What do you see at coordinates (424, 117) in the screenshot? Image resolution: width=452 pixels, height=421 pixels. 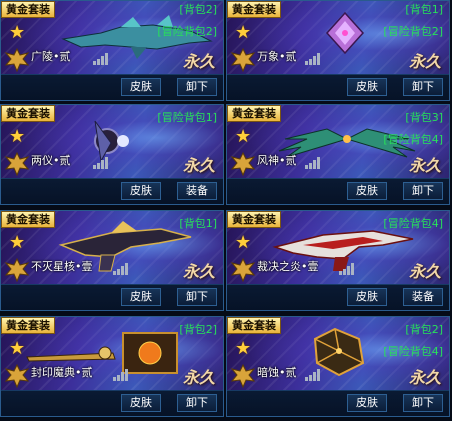 I see `bag-slot-label: [背包3]` at bounding box center [424, 117].